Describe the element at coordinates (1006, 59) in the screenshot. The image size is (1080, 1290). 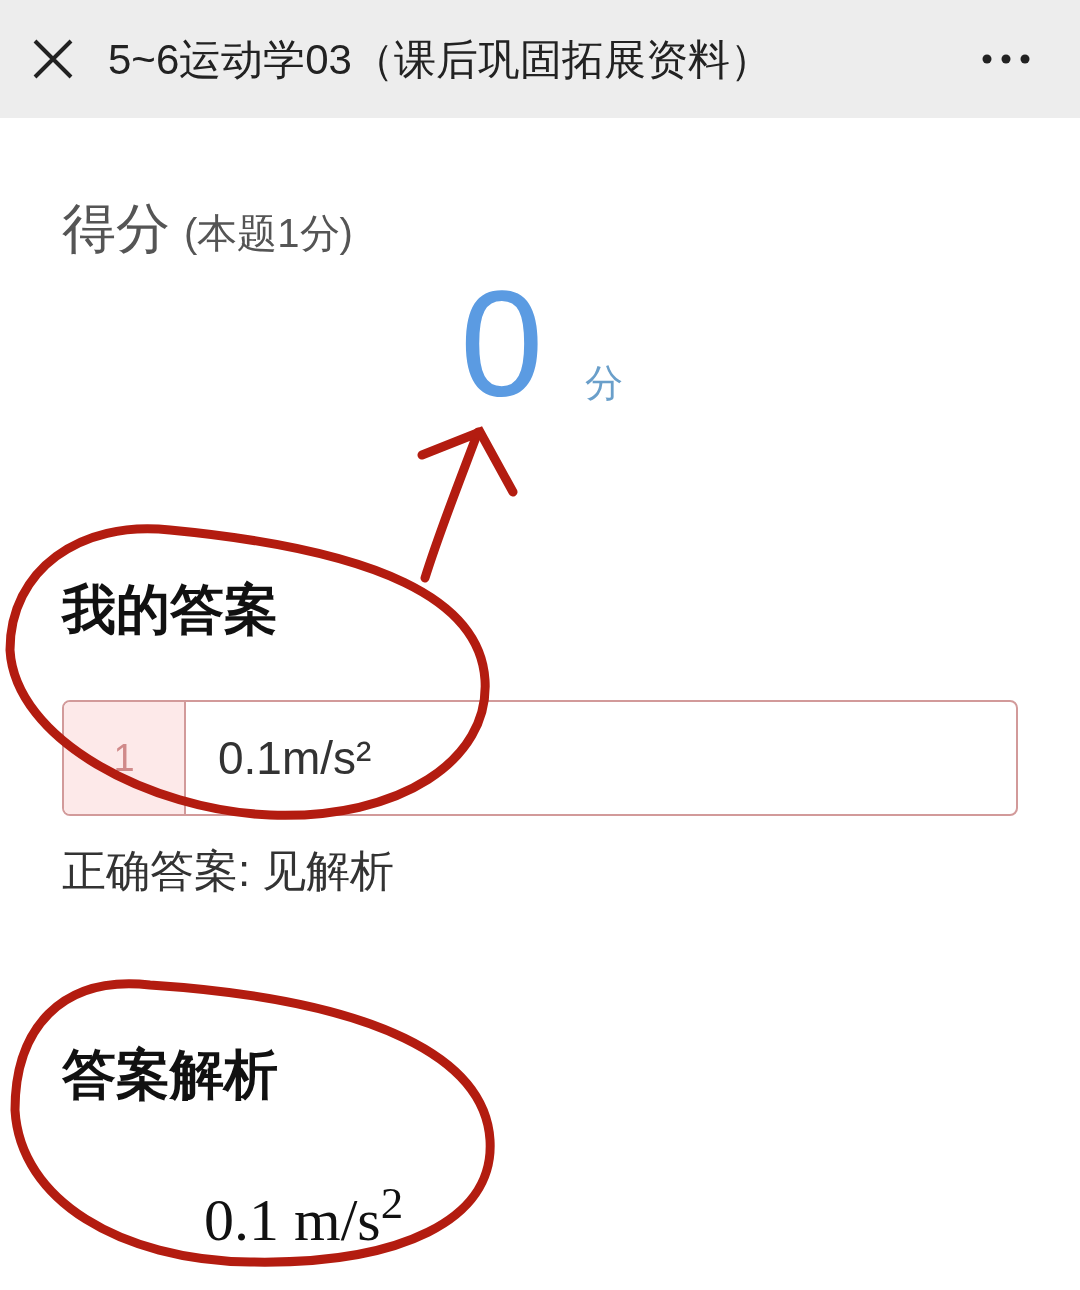
I see `more-icon` at that location.